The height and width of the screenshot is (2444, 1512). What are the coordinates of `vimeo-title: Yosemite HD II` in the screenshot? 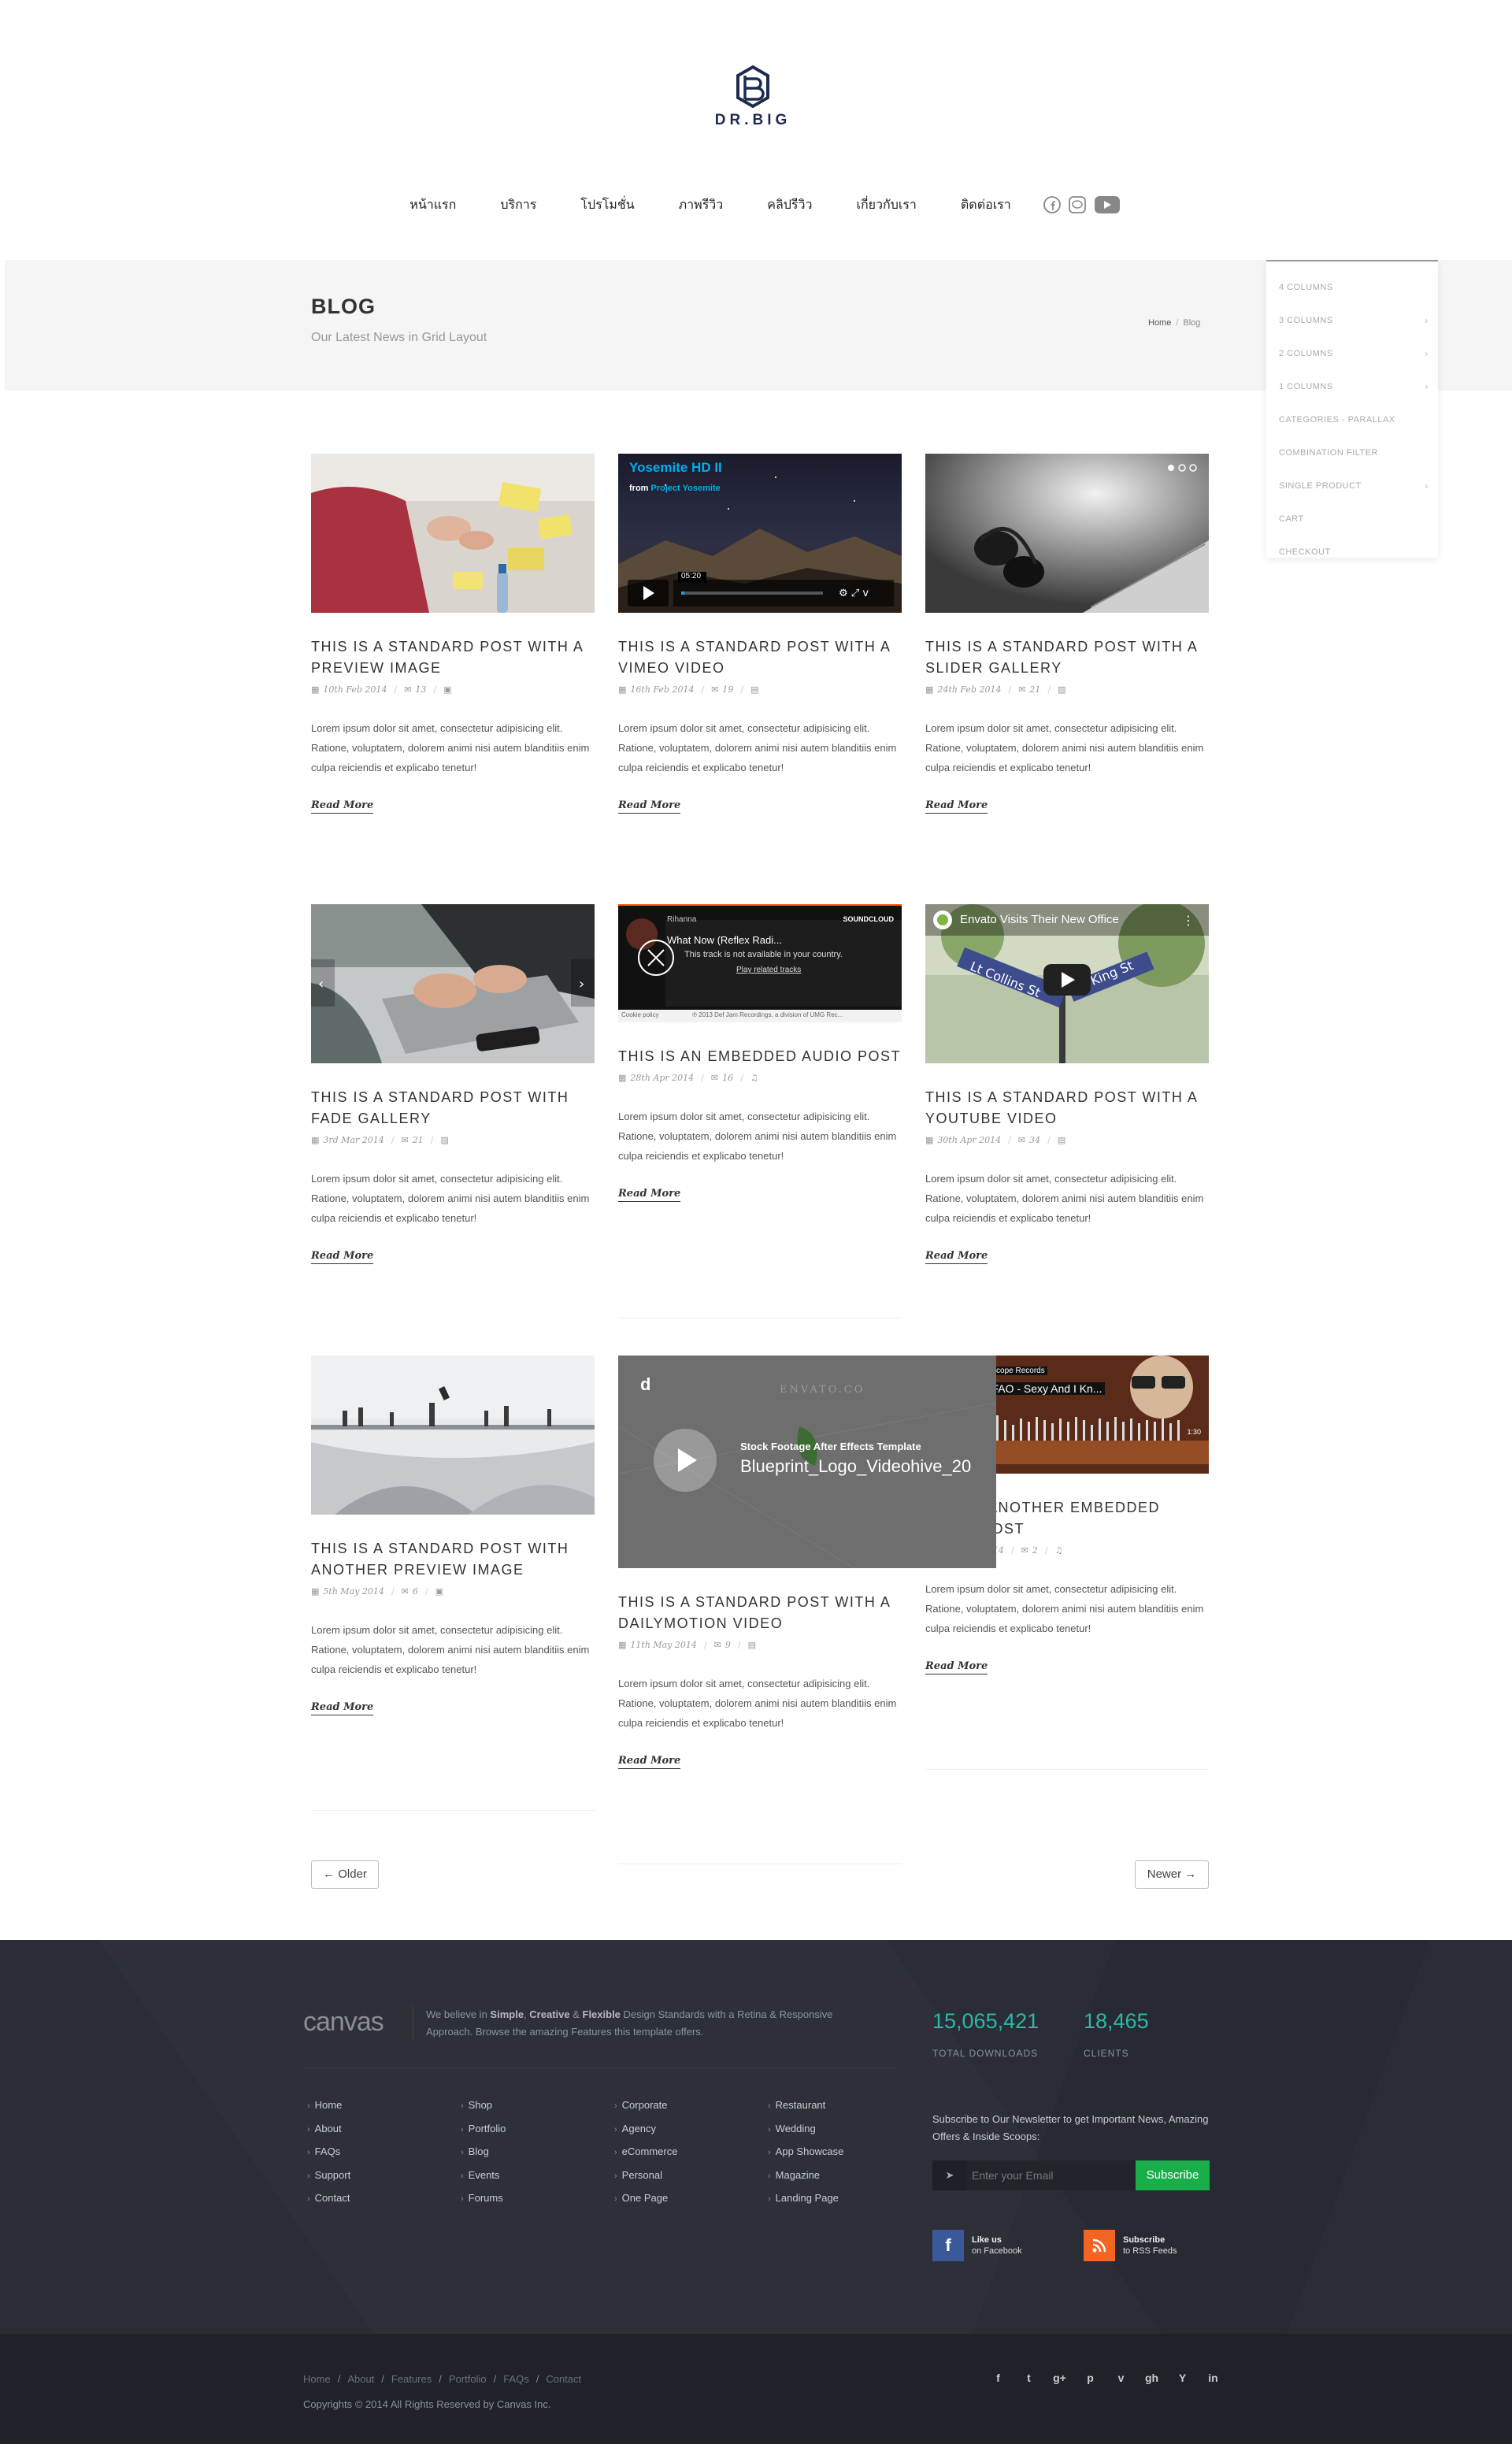 It's located at (675, 468).